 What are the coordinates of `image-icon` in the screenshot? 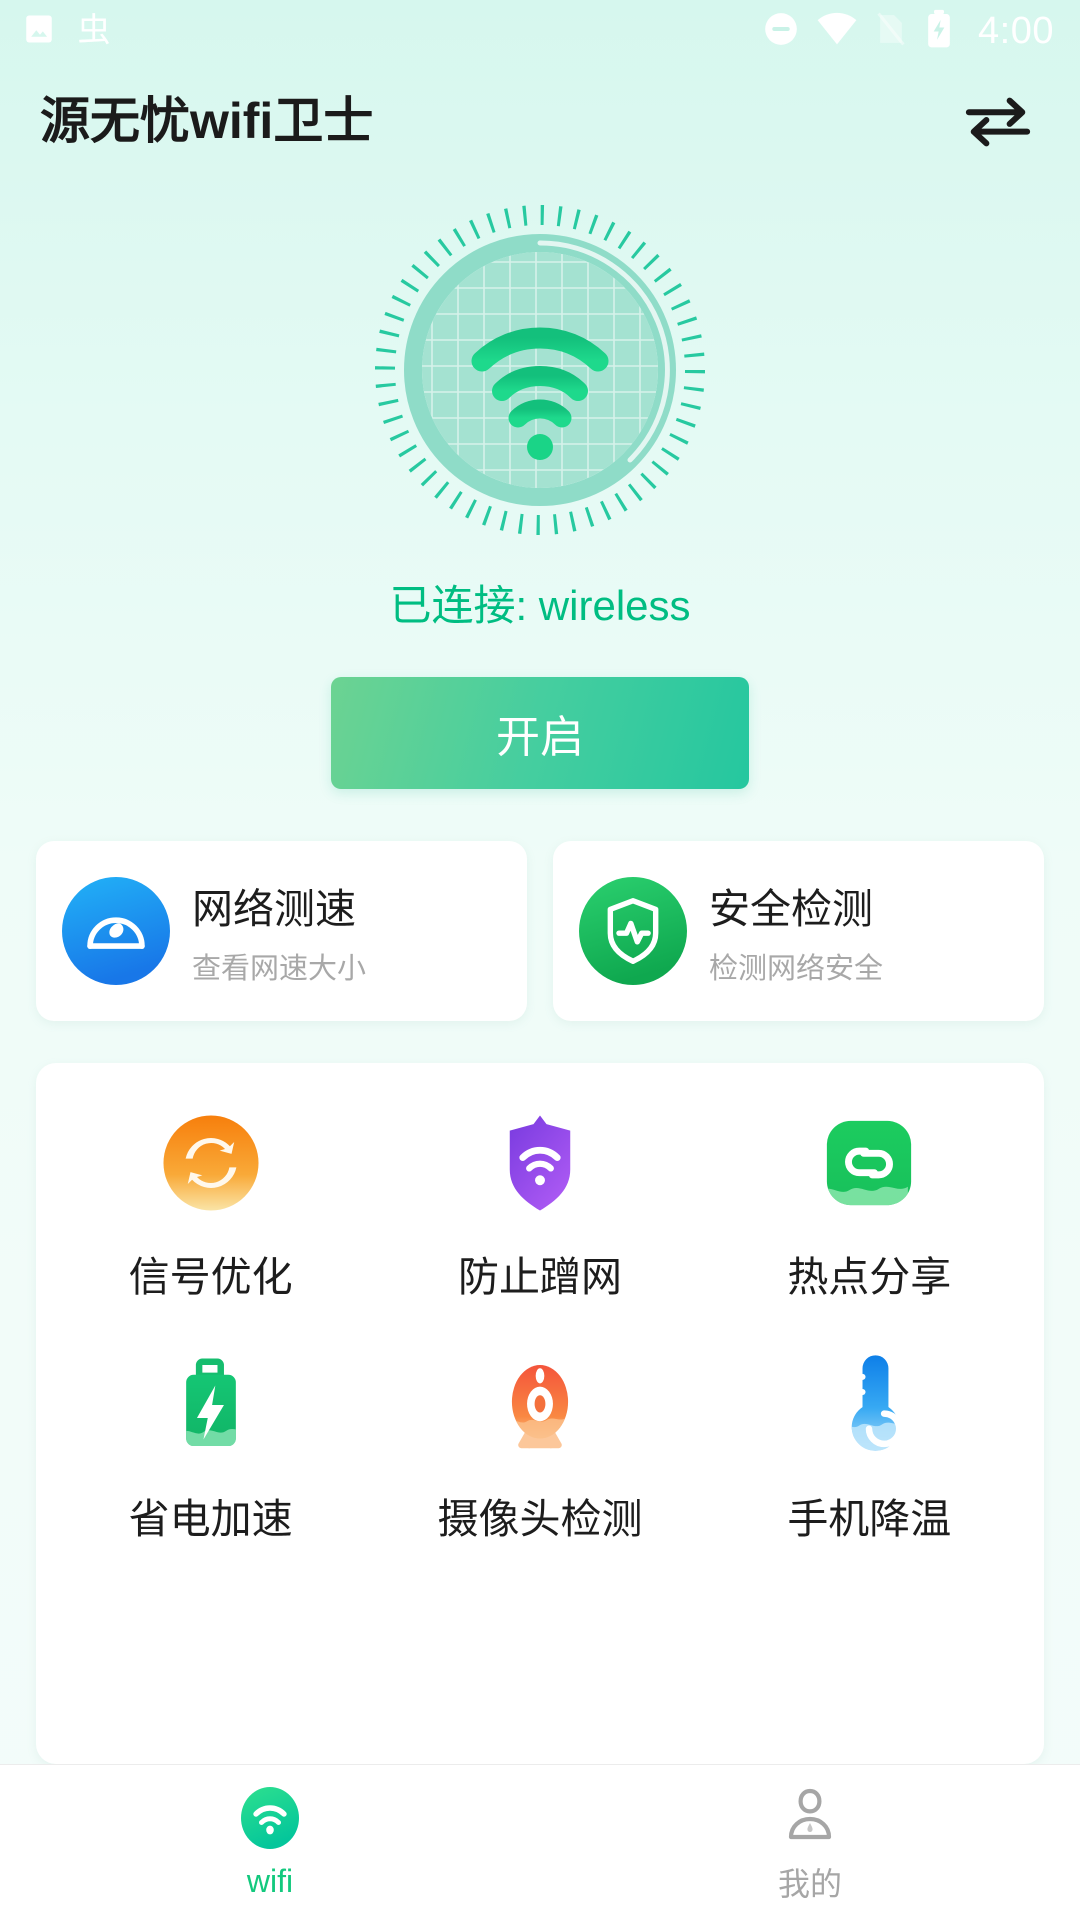 It's located at (39, 31).